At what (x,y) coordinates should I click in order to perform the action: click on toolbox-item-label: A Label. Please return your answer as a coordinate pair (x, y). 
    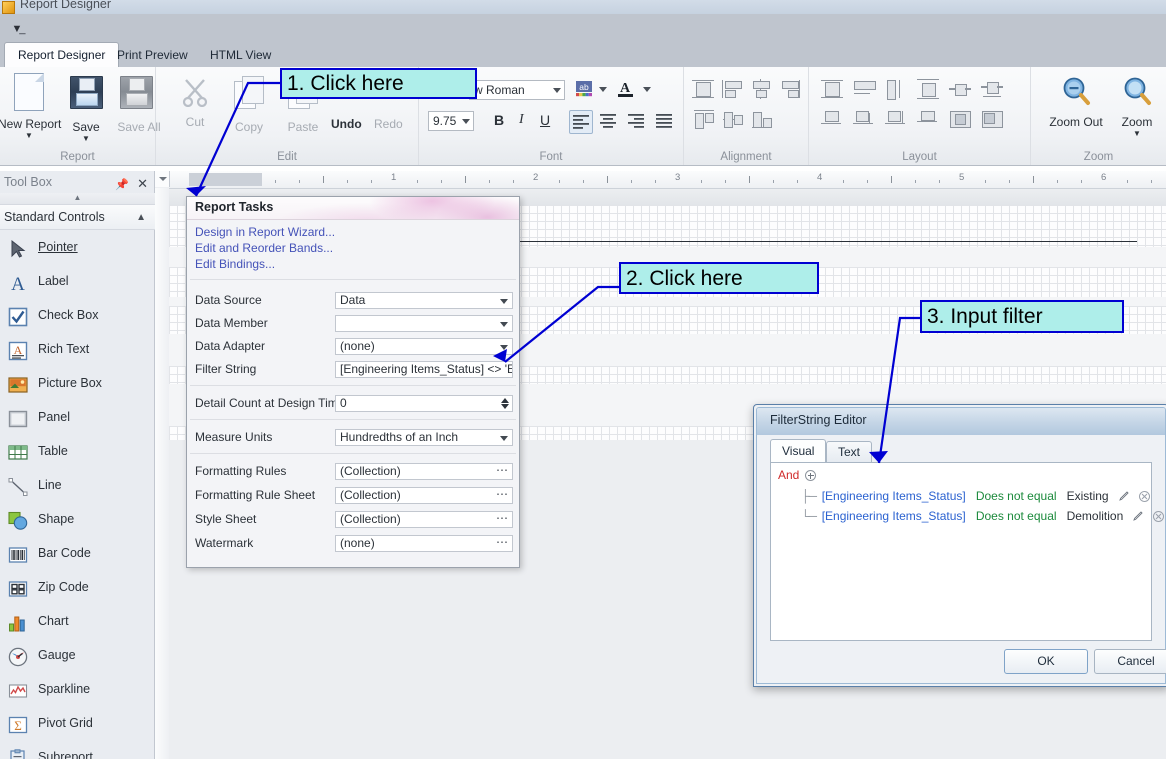
    Looking at the image, I should click on (77, 281).